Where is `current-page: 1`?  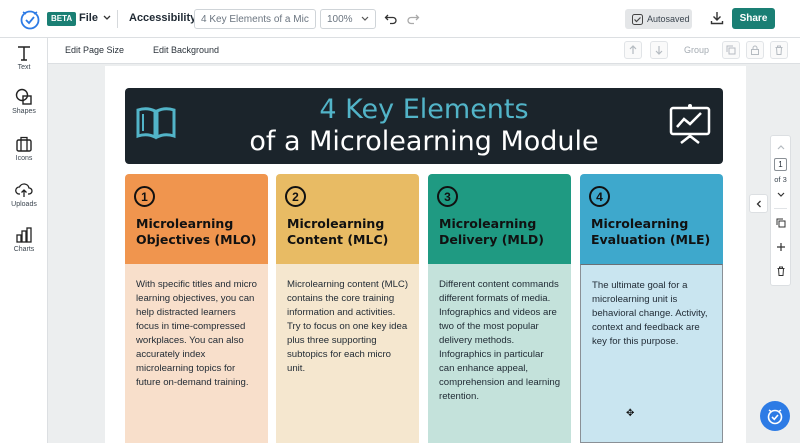
current-page: 1 is located at coordinates (780, 164).